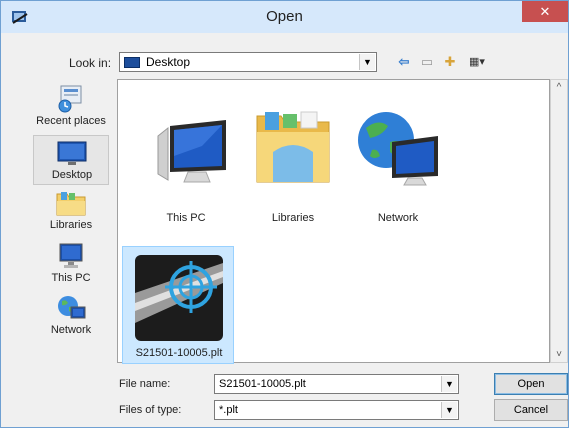 Image resolution: width=569 pixels, height=428 pixels. What do you see at coordinates (531, 410) in the screenshot?
I see `cancel-button: Cancel` at bounding box center [531, 410].